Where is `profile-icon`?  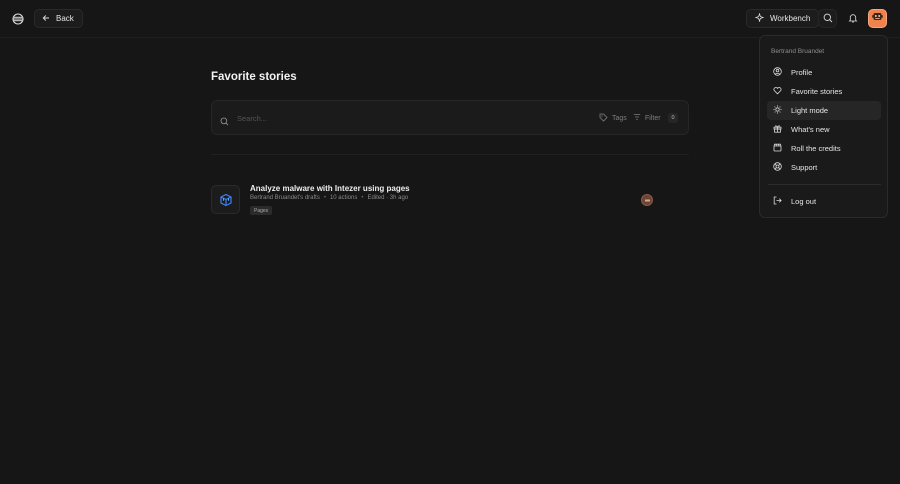 profile-icon is located at coordinates (777, 72).